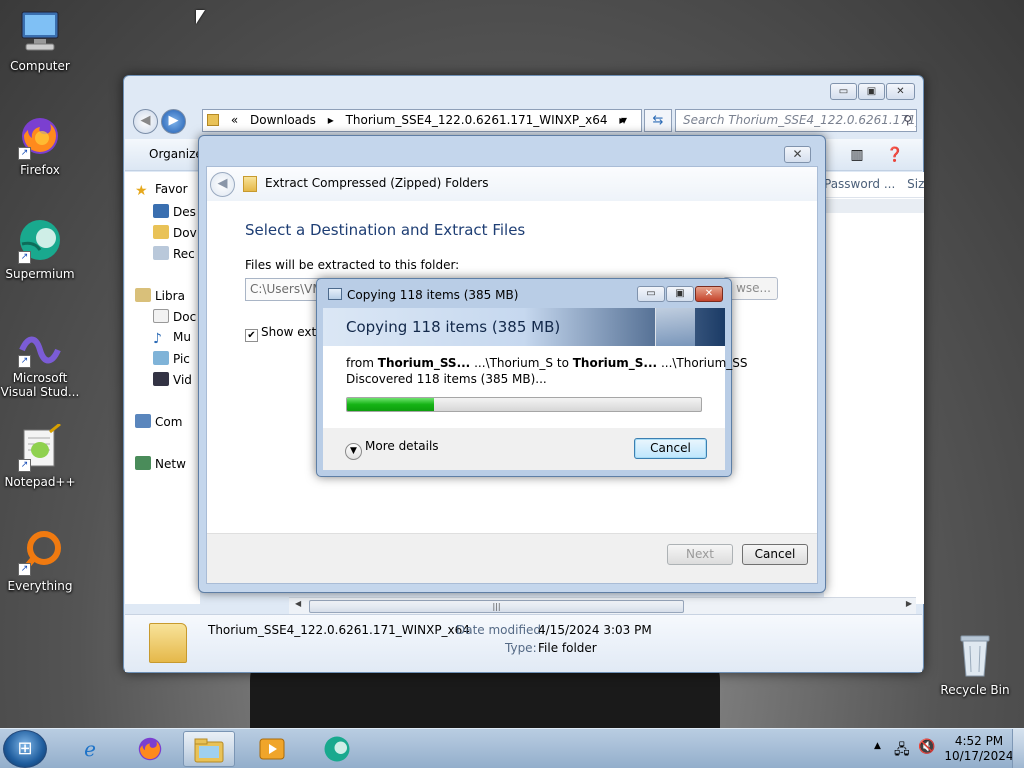 This screenshot has width=1024, height=768. Describe the element at coordinates (496, 606) in the screenshot. I see `scrollbar-thumb: |||` at that location.